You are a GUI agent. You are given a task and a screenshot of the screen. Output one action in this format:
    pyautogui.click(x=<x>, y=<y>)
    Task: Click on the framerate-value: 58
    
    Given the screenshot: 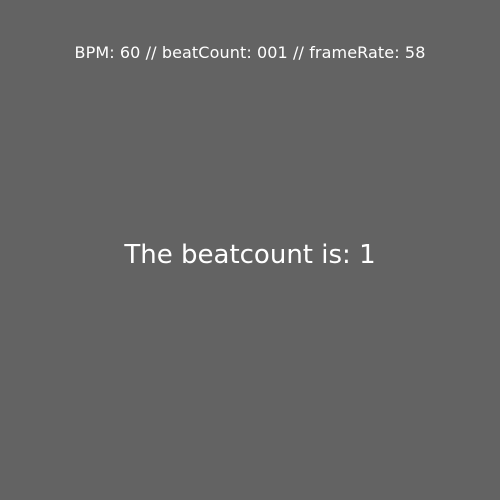 What is the action you would take?
    pyautogui.click(x=415, y=52)
    